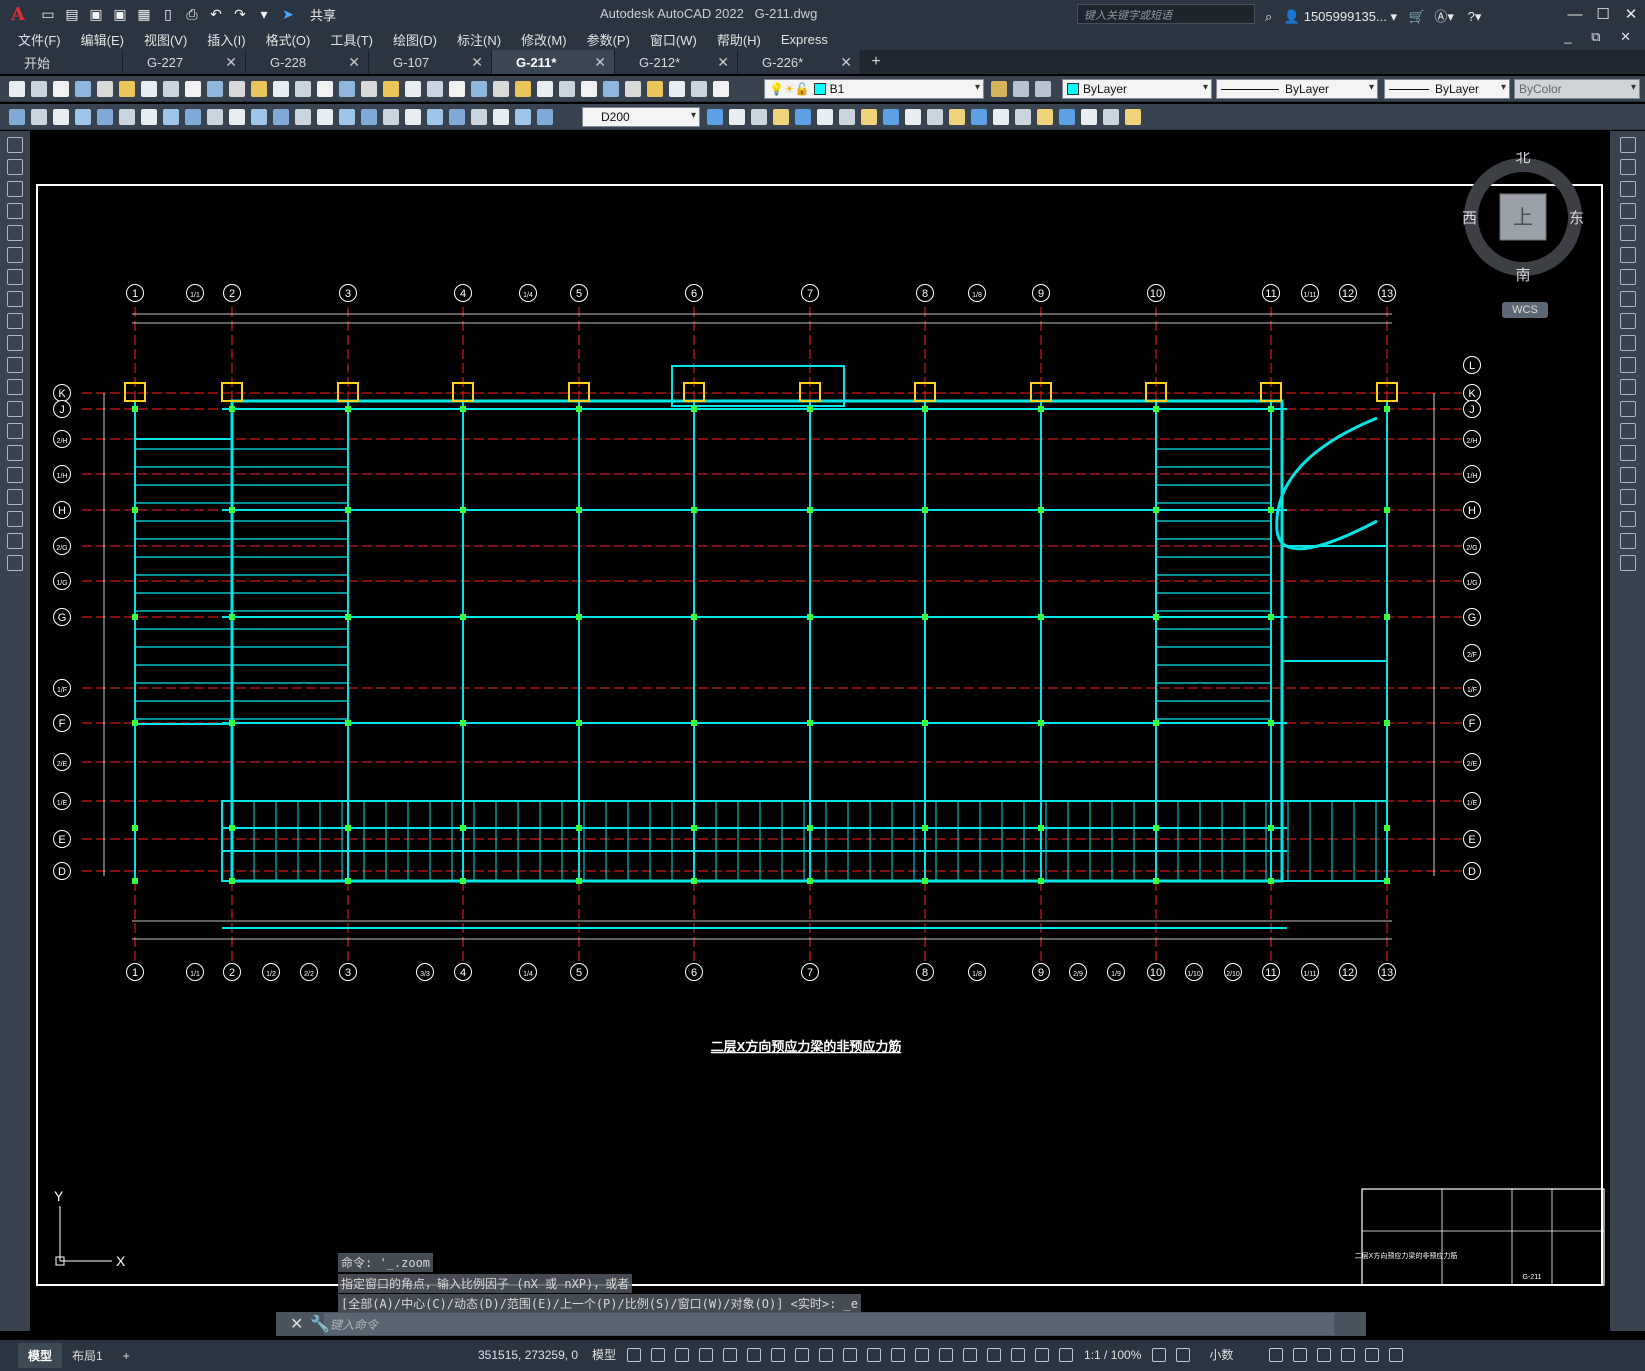  Describe the element at coordinates (1268, 16) in the screenshot. I see `search-icon: ⌕` at that location.